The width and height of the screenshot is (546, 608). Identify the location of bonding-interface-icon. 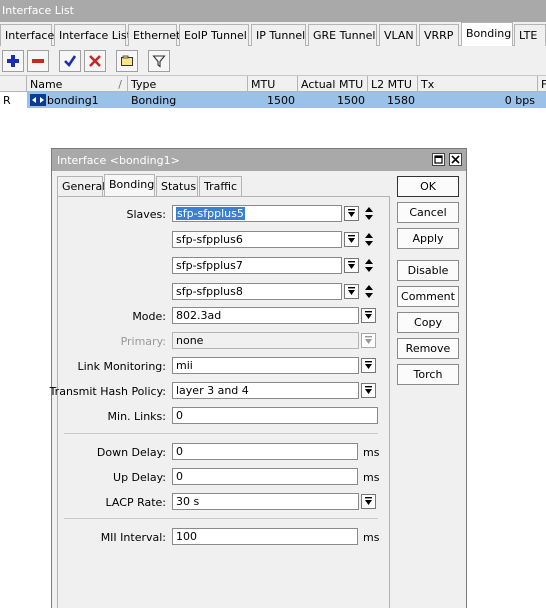
(38, 100).